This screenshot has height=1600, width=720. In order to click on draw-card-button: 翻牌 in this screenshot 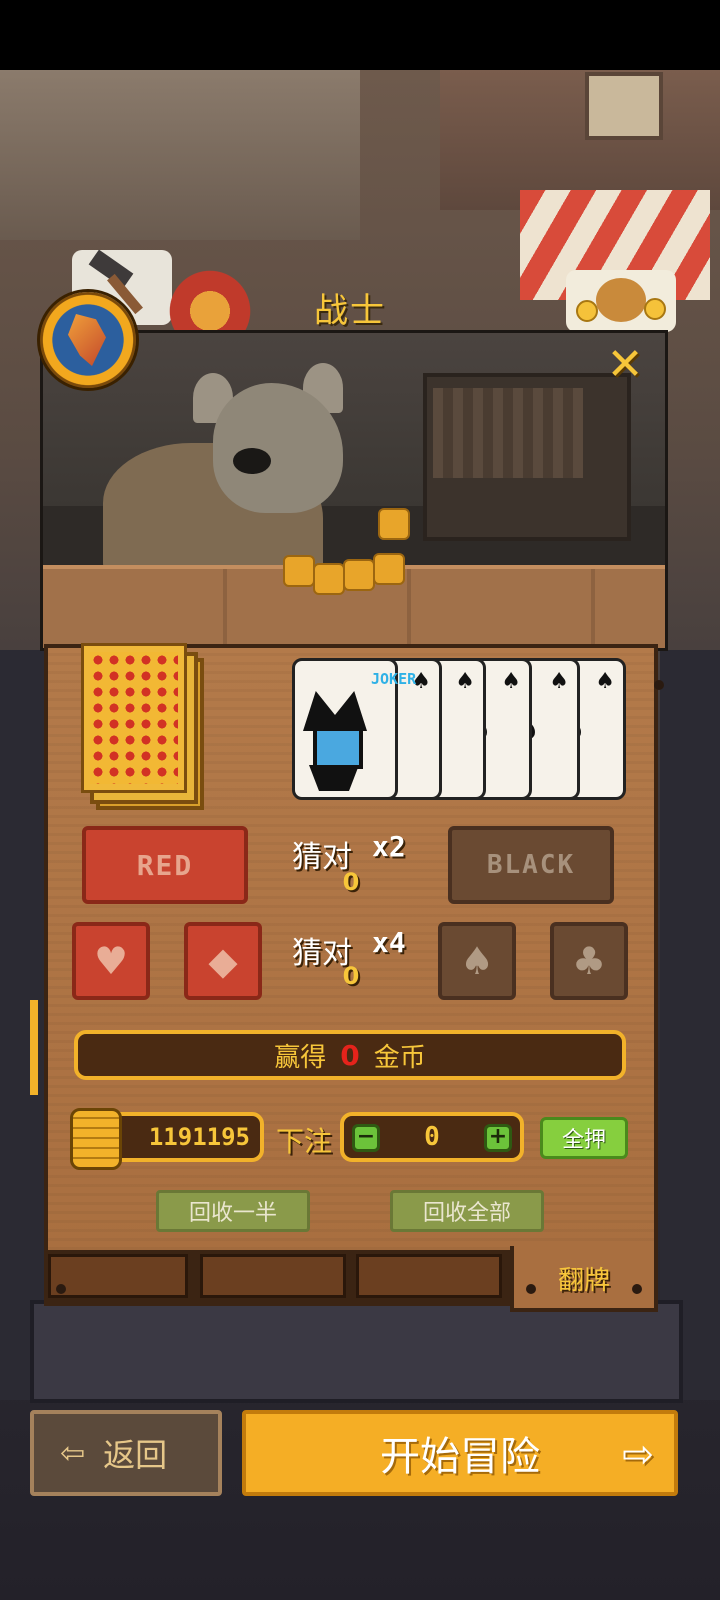, I will do `click(584, 1279)`.